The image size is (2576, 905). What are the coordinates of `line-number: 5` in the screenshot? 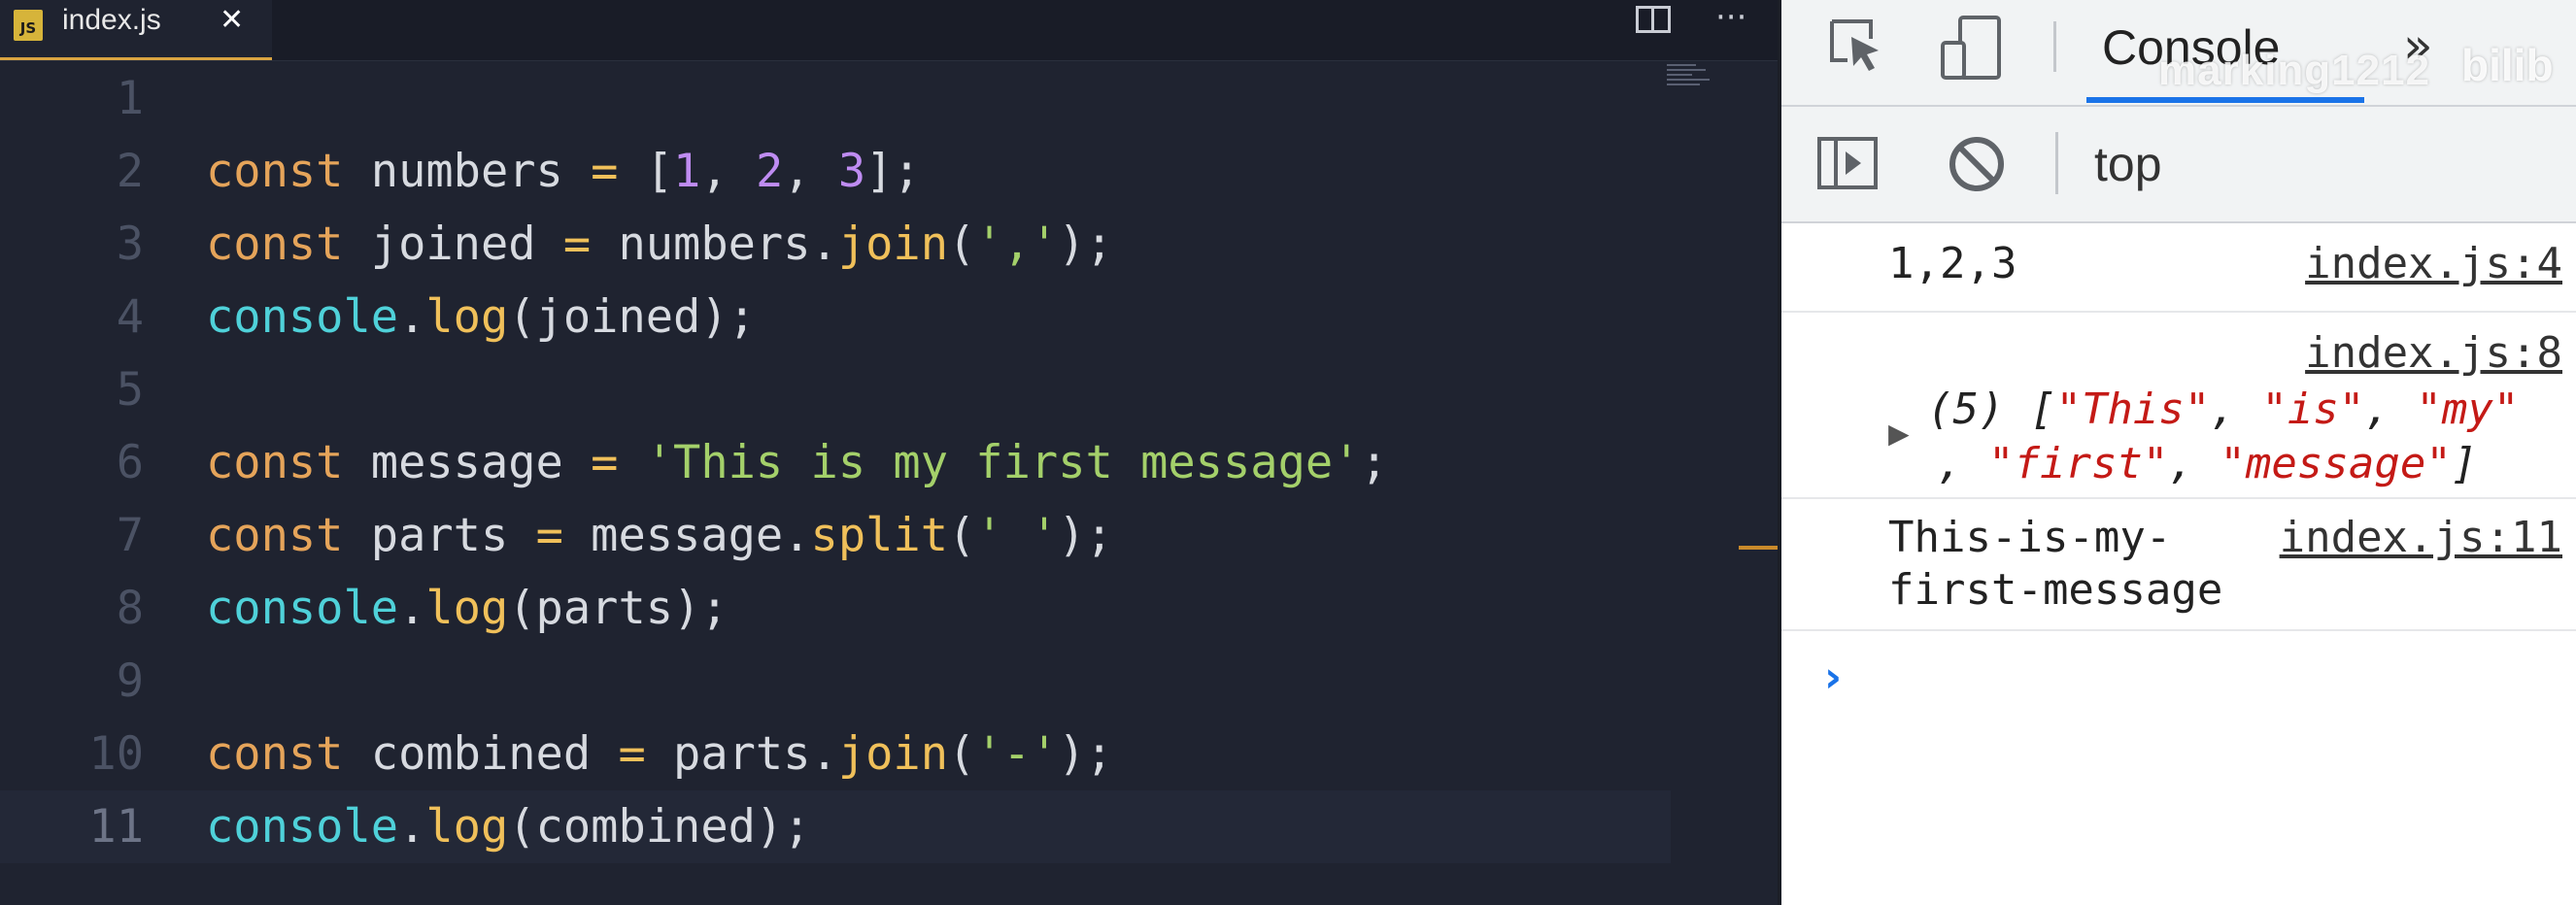 It's located at (130, 390).